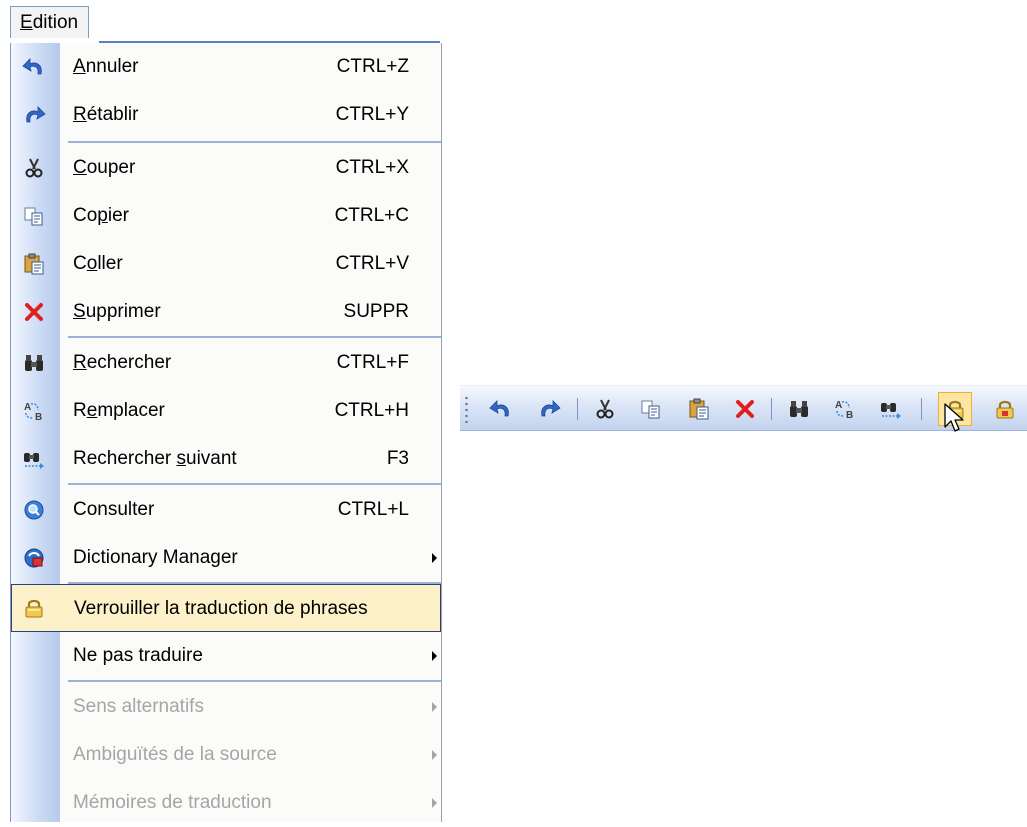  Describe the element at coordinates (226, 608) in the screenshot. I see `menu-item-verrouiller: Verrouiller la traduction de phrases` at that location.